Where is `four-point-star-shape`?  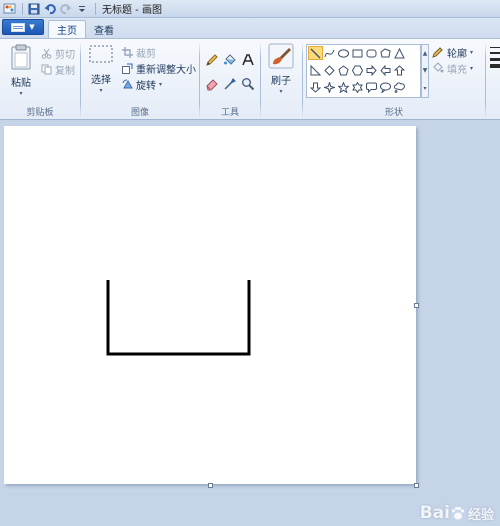 four-point-star-shape is located at coordinates (329, 87).